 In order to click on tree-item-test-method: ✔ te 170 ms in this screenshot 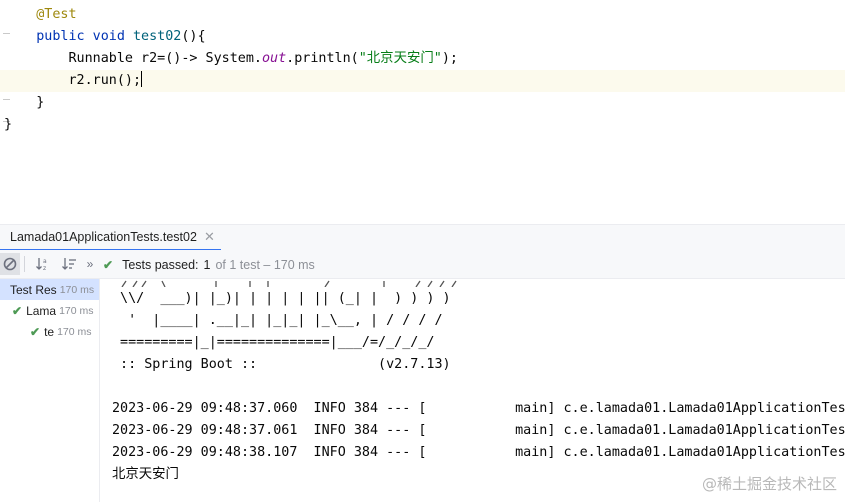, I will do `click(49, 331)`.